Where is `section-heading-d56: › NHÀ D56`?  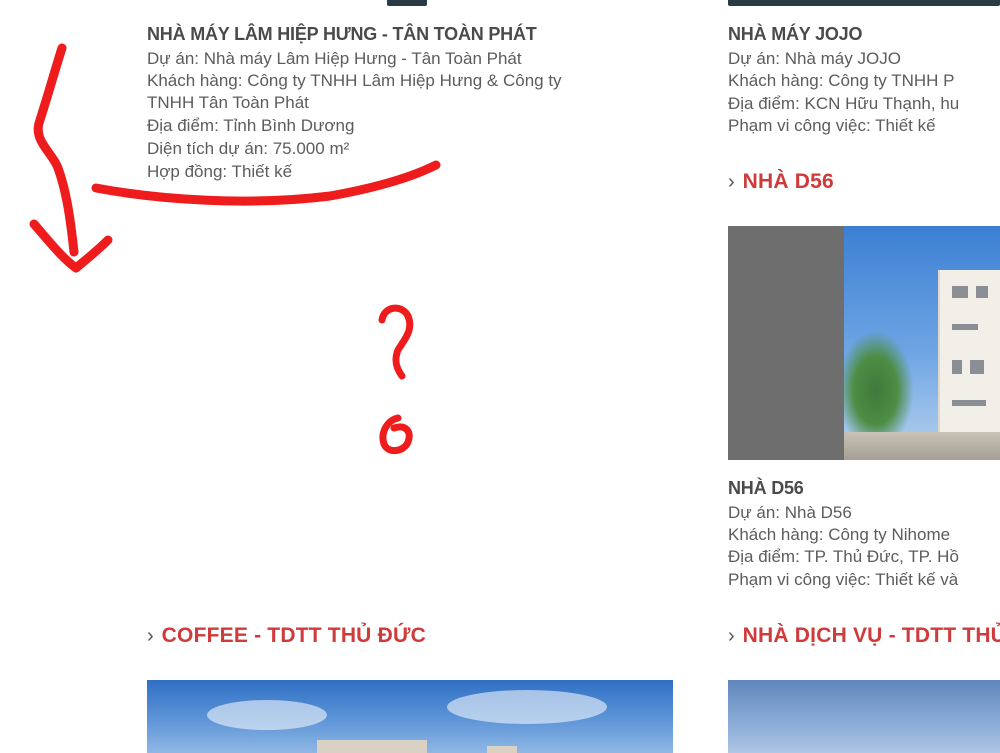
section-heading-d56: › NHÀ D56 is located at coordinates (781, 182).